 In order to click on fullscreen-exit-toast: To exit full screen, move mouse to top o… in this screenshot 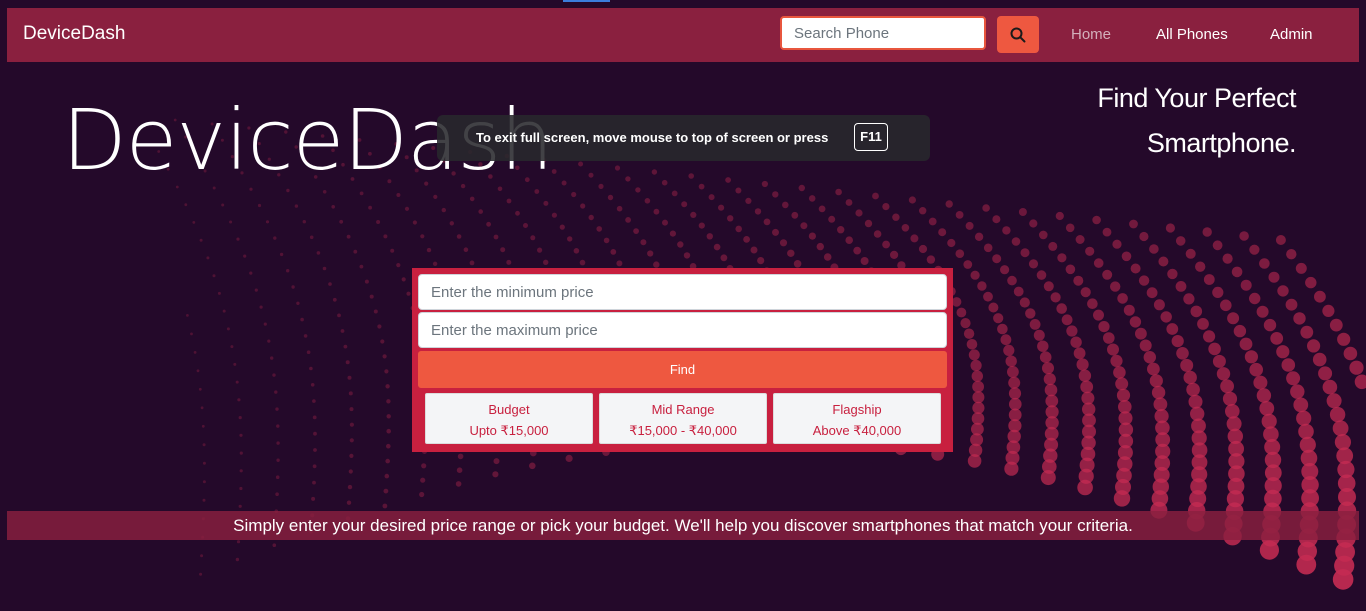, I will do `click(683, 138)`.